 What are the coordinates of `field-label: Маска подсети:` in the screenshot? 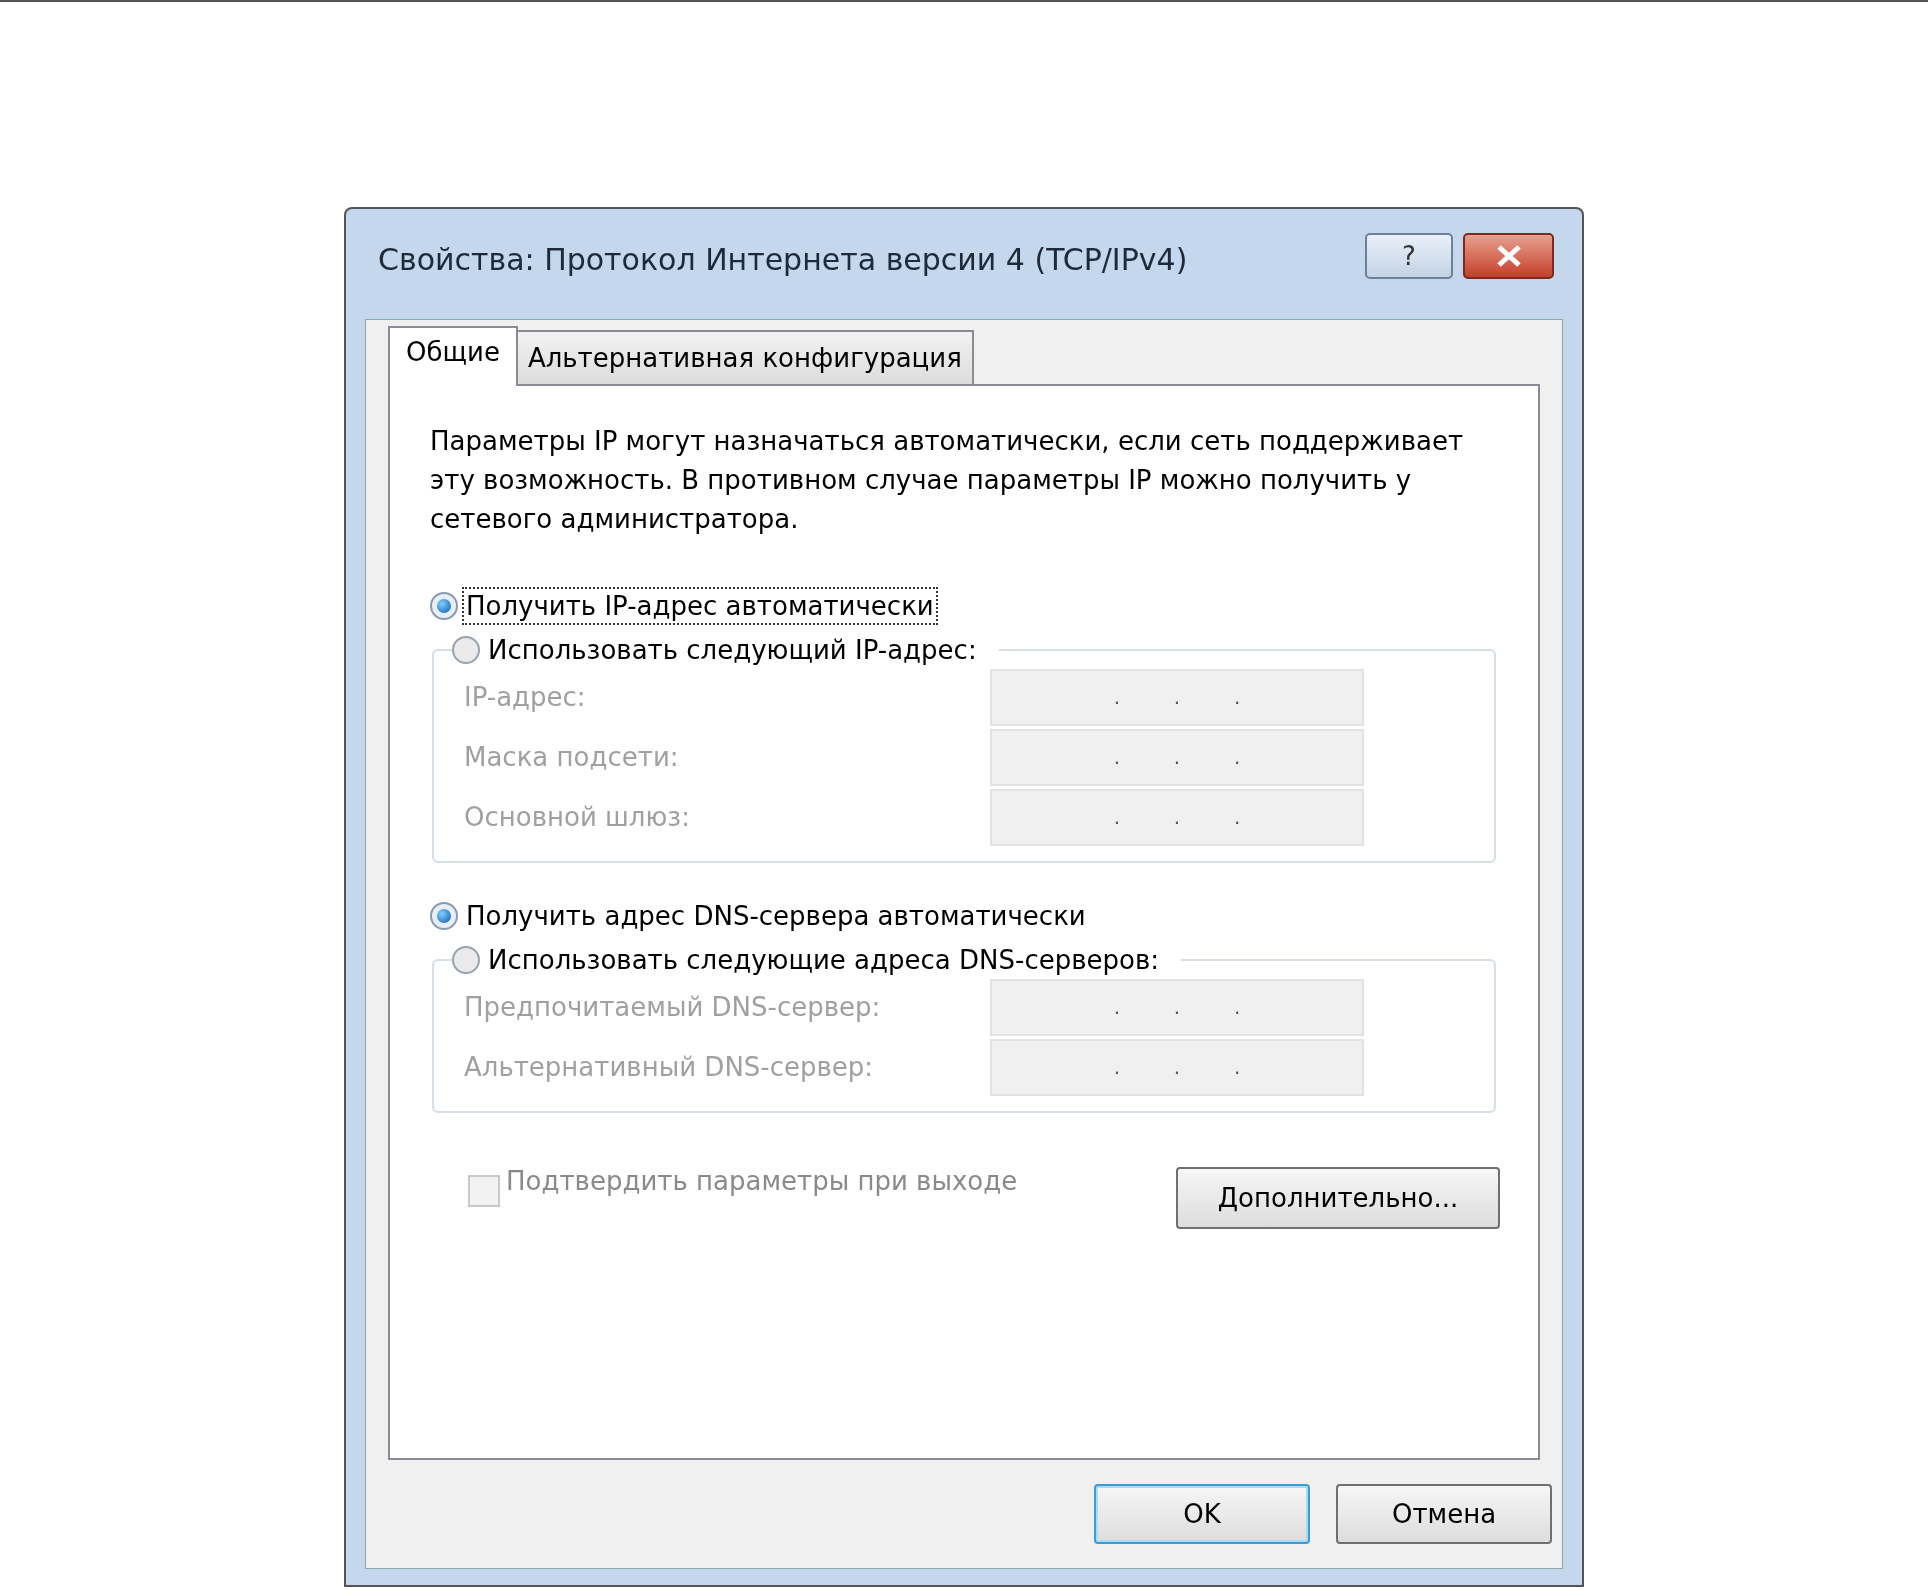 It's located at (572, 757).